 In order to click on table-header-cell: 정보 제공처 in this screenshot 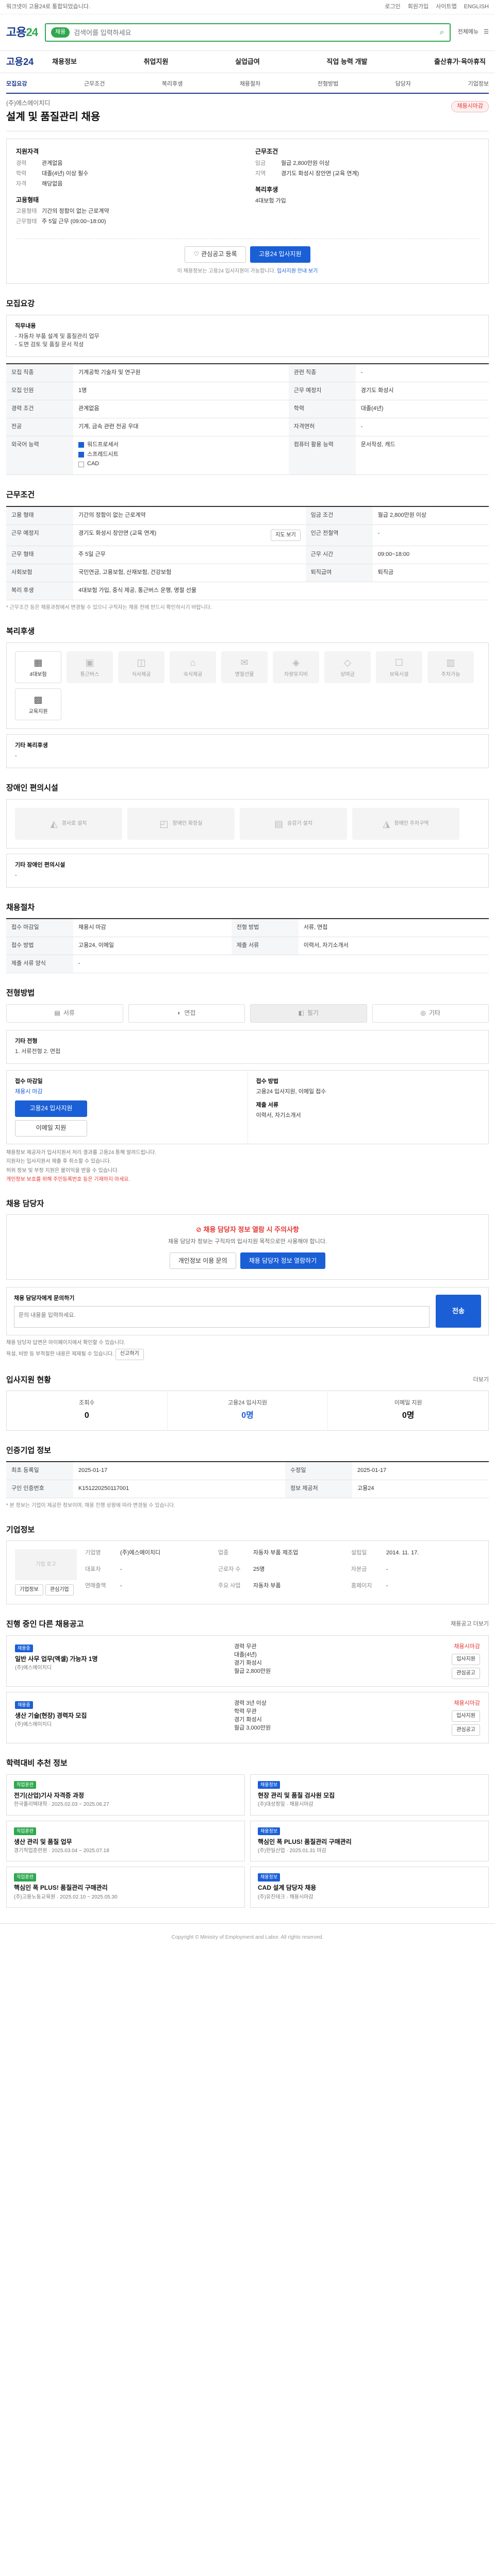, I will do `click(318, 1489)`.